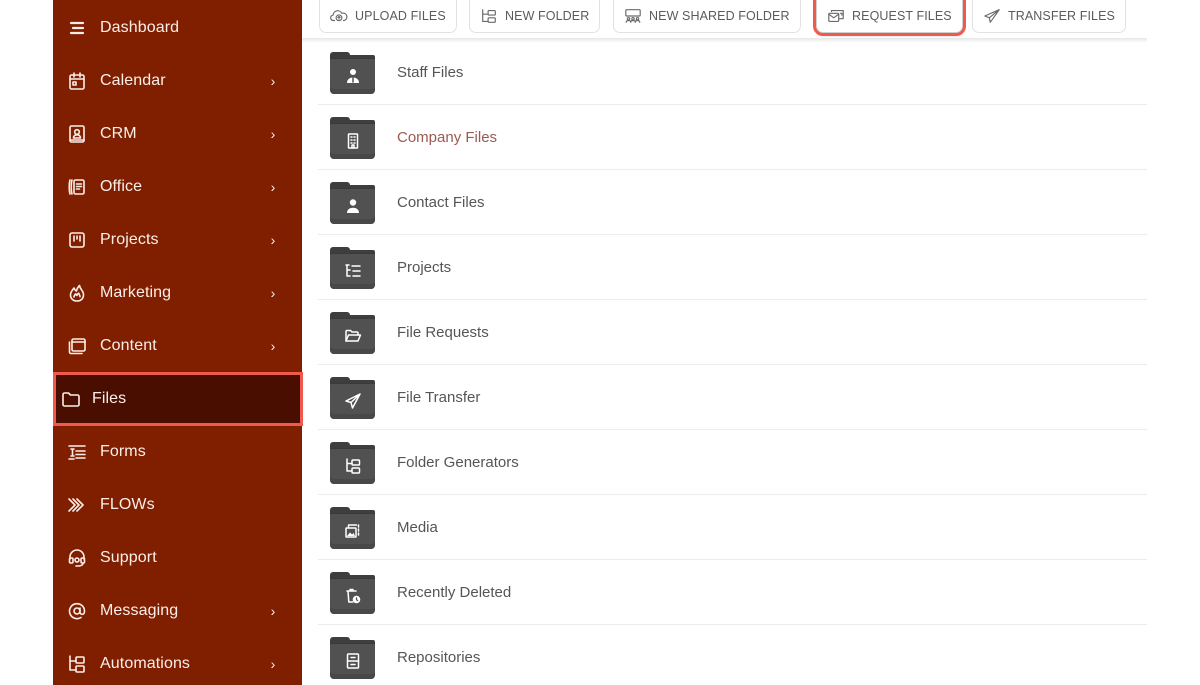 The height and width of the screenshot is (685, 1200). What do you see at coordinates (400, 16) in the screenshot?
I see `upload-files-label: UPLOAD FILES` at bounding box center [400, 16].